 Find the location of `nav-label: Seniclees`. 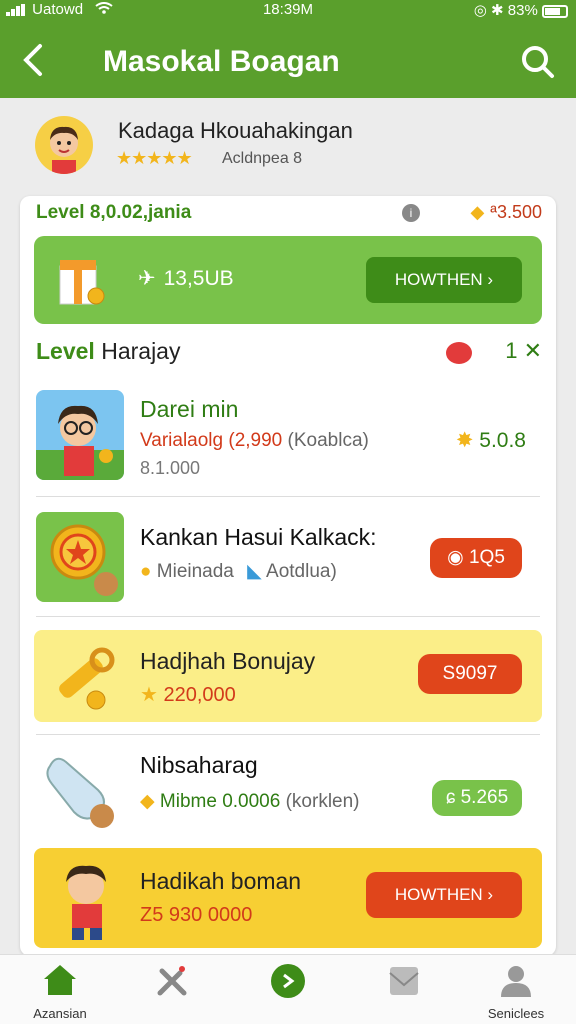

nav-label: Seniclees is located at coordinates (516, 1013).